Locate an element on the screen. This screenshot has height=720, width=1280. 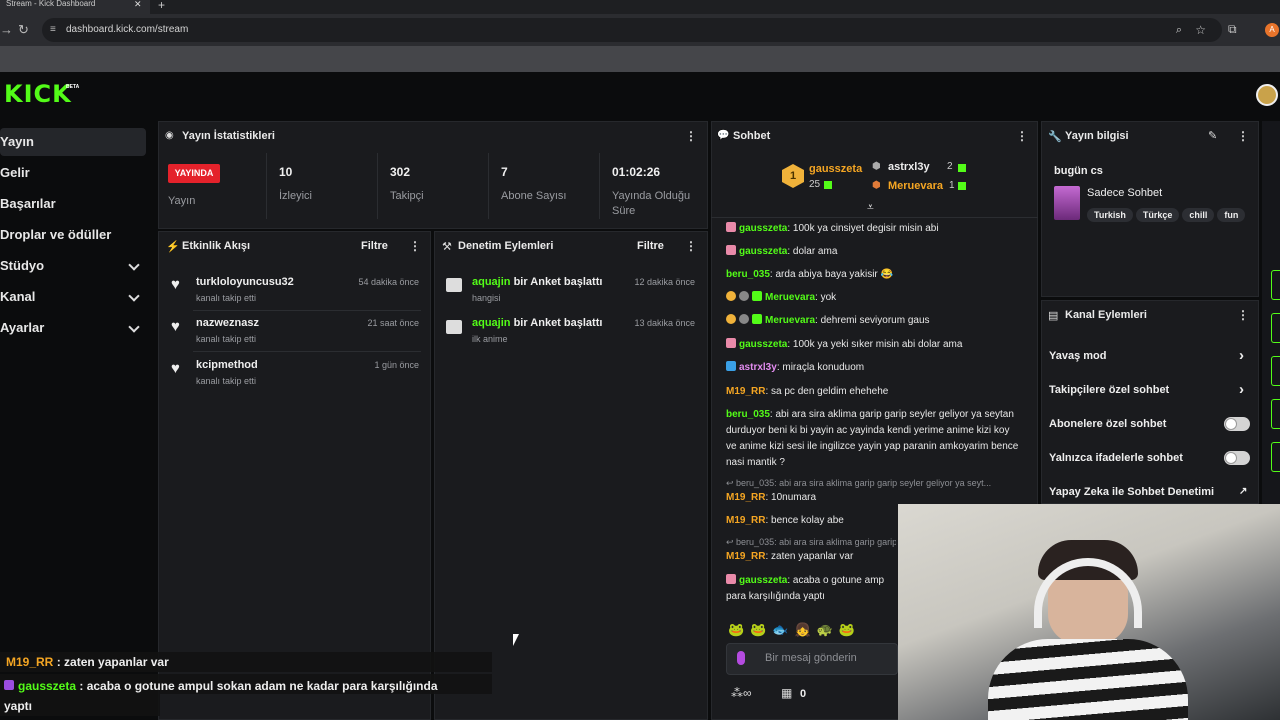
emote-bar: 🐸🐸🐟👧🐢🐸 is located at coordinates (812, 631).